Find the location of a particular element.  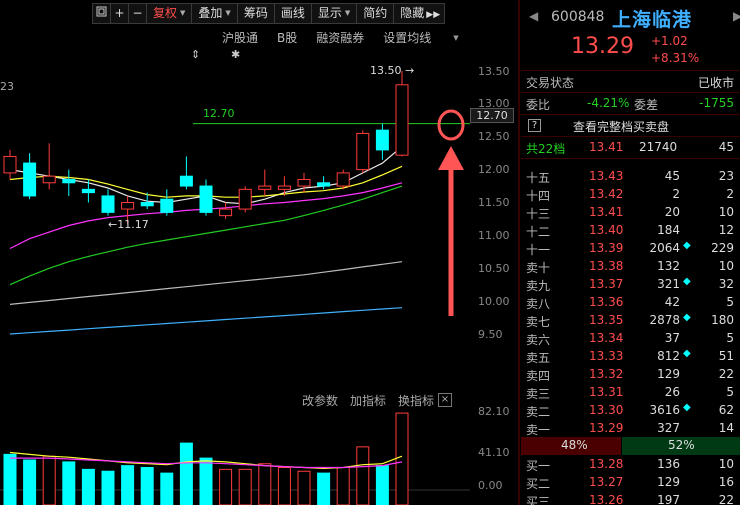

prev-stock-icon: ◀ is located at coordinates (533, 16).